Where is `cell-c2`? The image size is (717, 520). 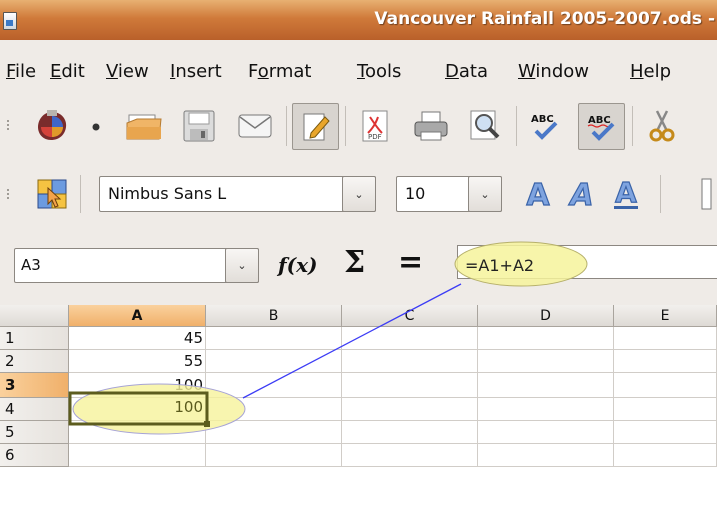
cell-c2 is located at coordinates (410, 361).